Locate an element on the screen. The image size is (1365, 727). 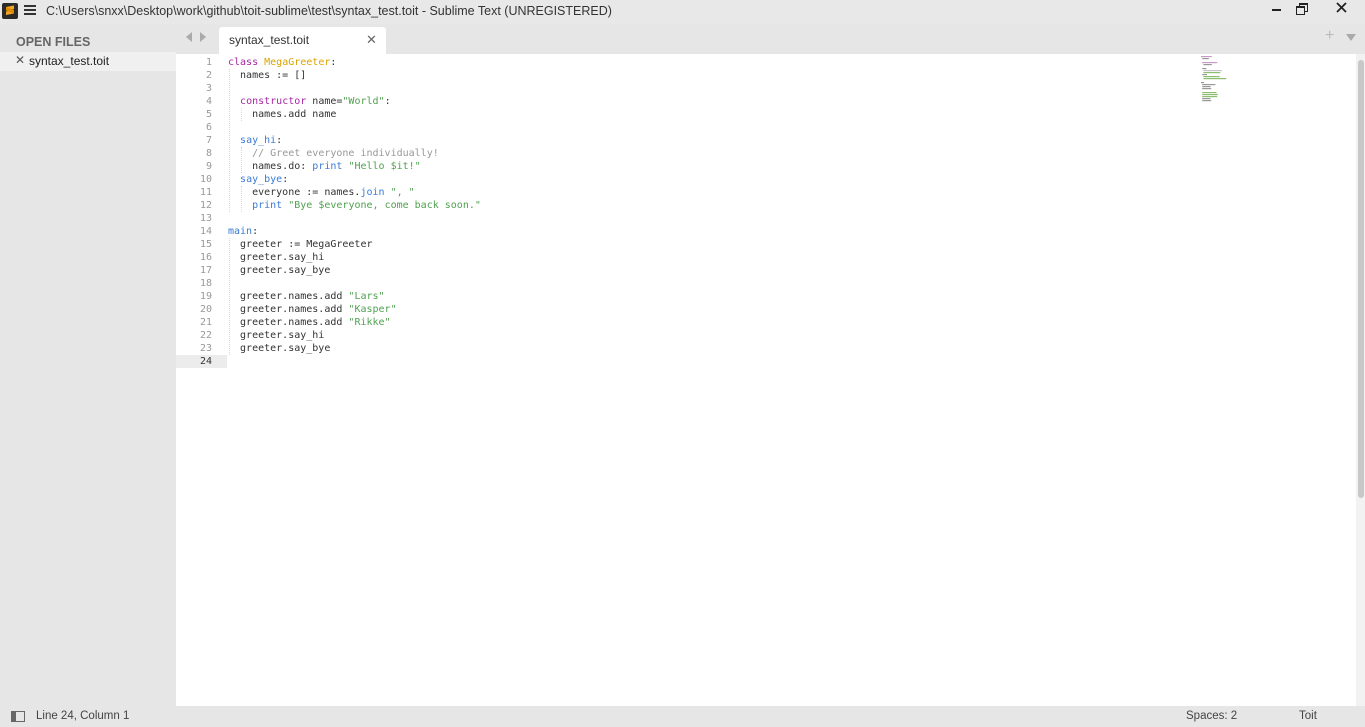
code-line: greeter.names.add "Lars" is located at coordinates (354, 296).